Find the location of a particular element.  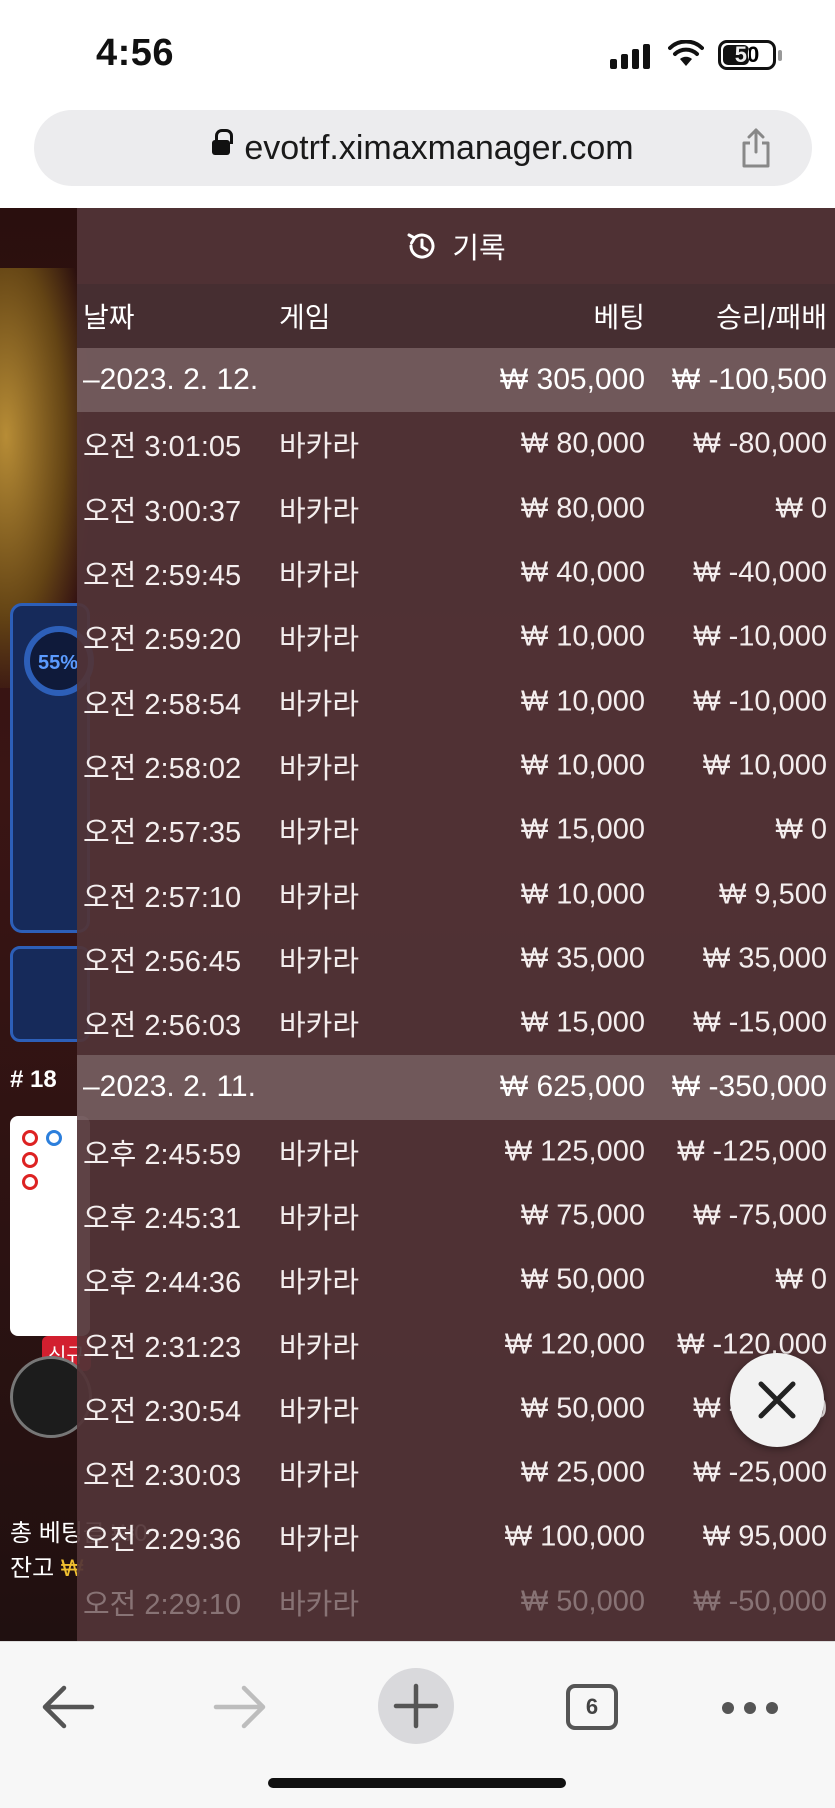

history-row: 오전 2:30:03 바카라 ₩ 25,000 ₩ -25,000 is located at coordinates (456, 1473).